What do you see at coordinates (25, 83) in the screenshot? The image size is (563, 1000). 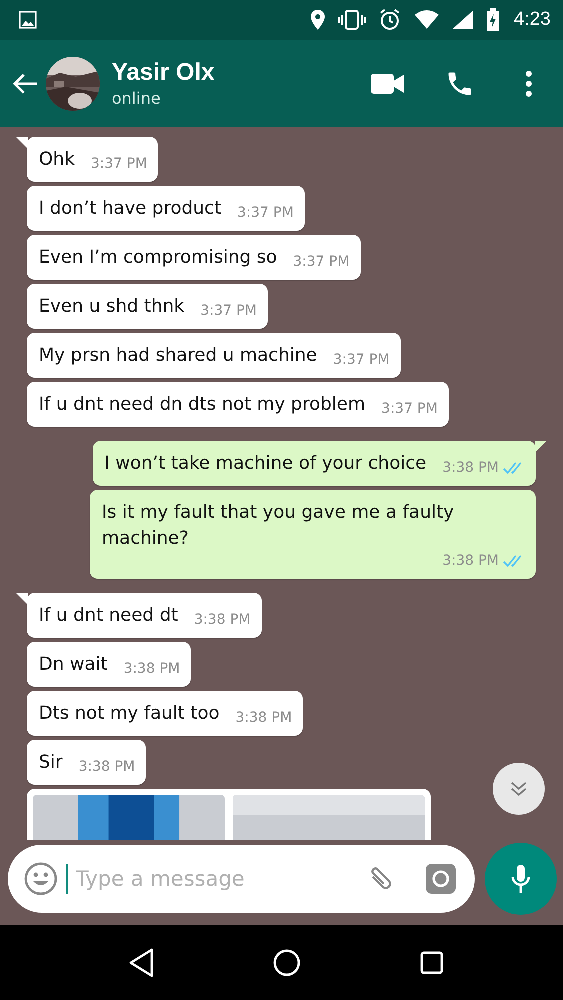 I see `back-arrow-icon` at bounding box center [25, 83].